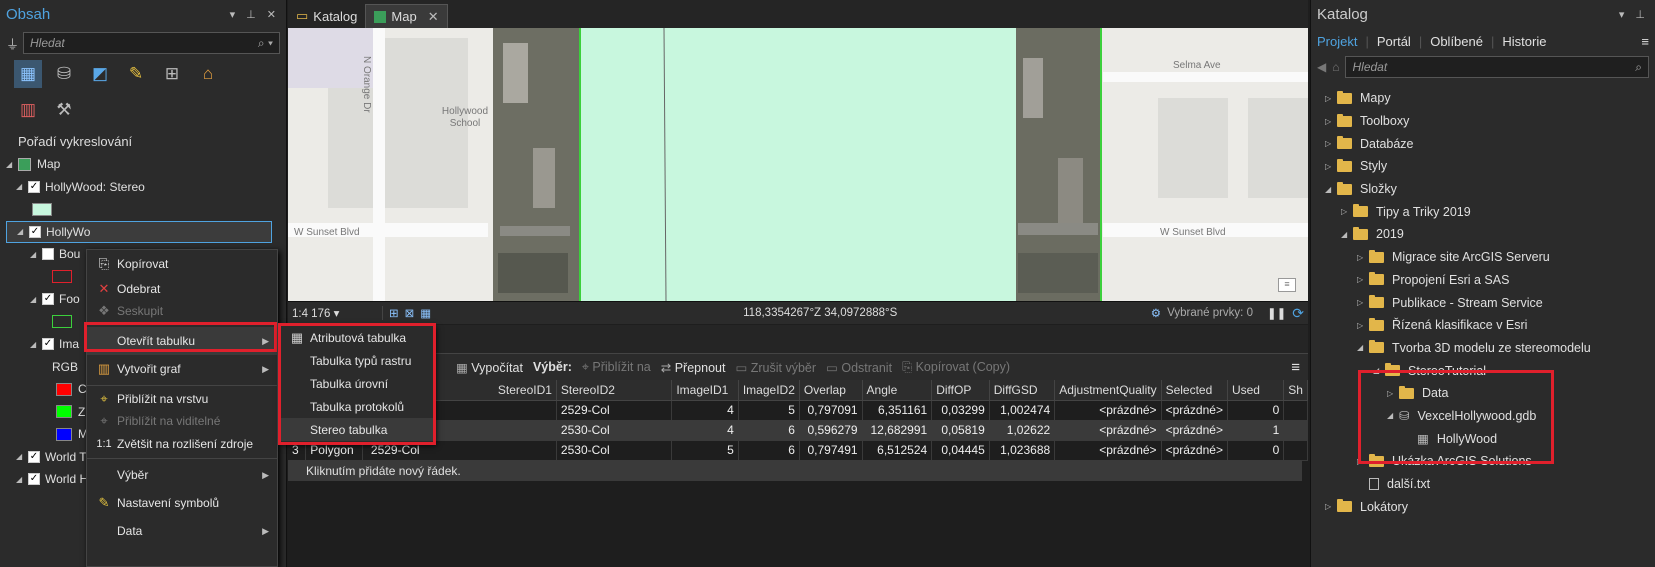  Describe the element at coordinates (433, 17) in the screenshot. I see `close-icon: ✕` at that location.